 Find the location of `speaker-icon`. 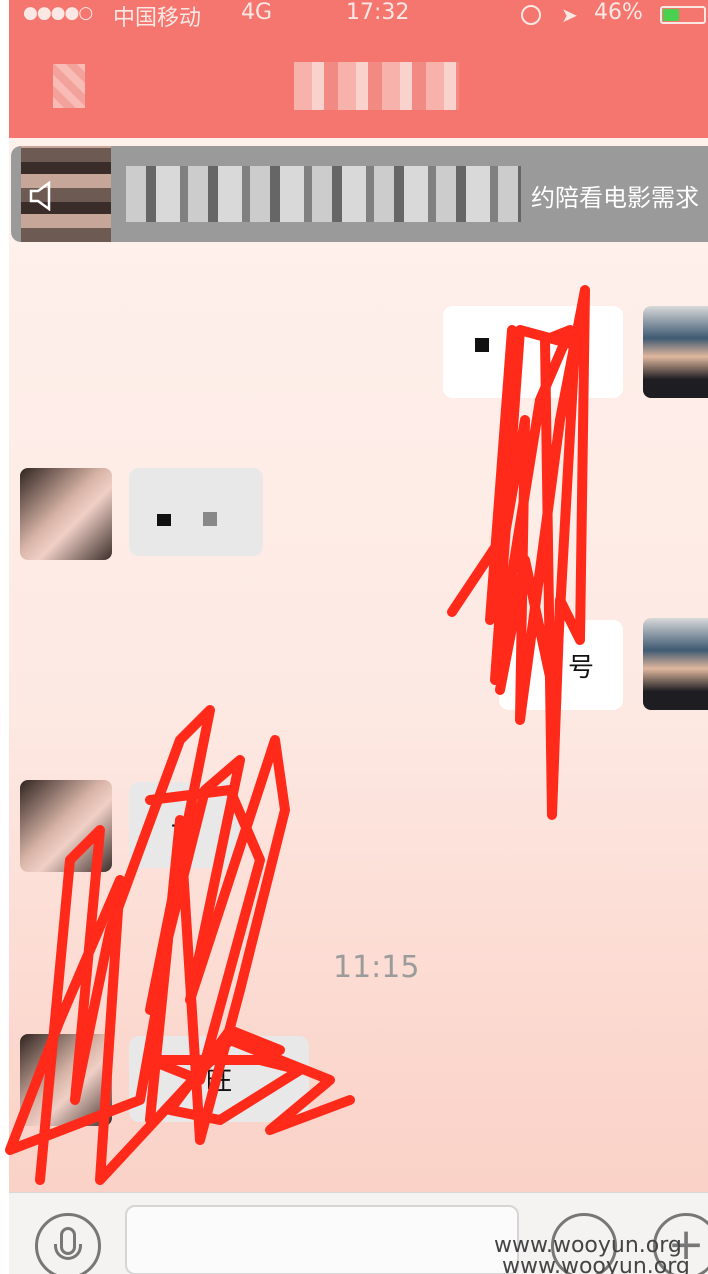

speaker-icon is located at coordinates (40, 196).